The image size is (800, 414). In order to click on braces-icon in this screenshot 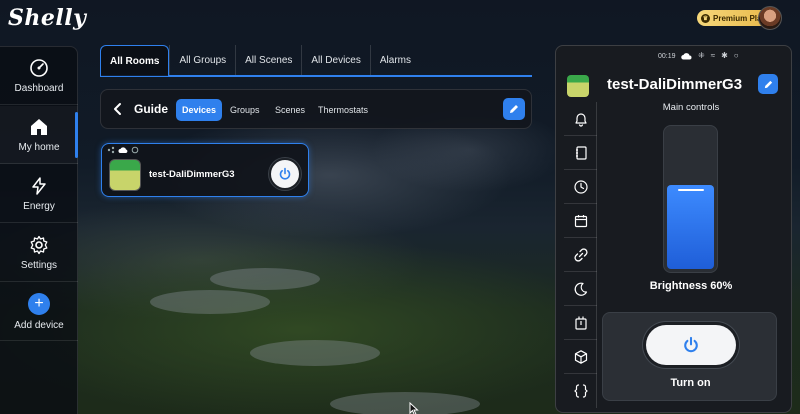, I will do `click(580, 391)`.